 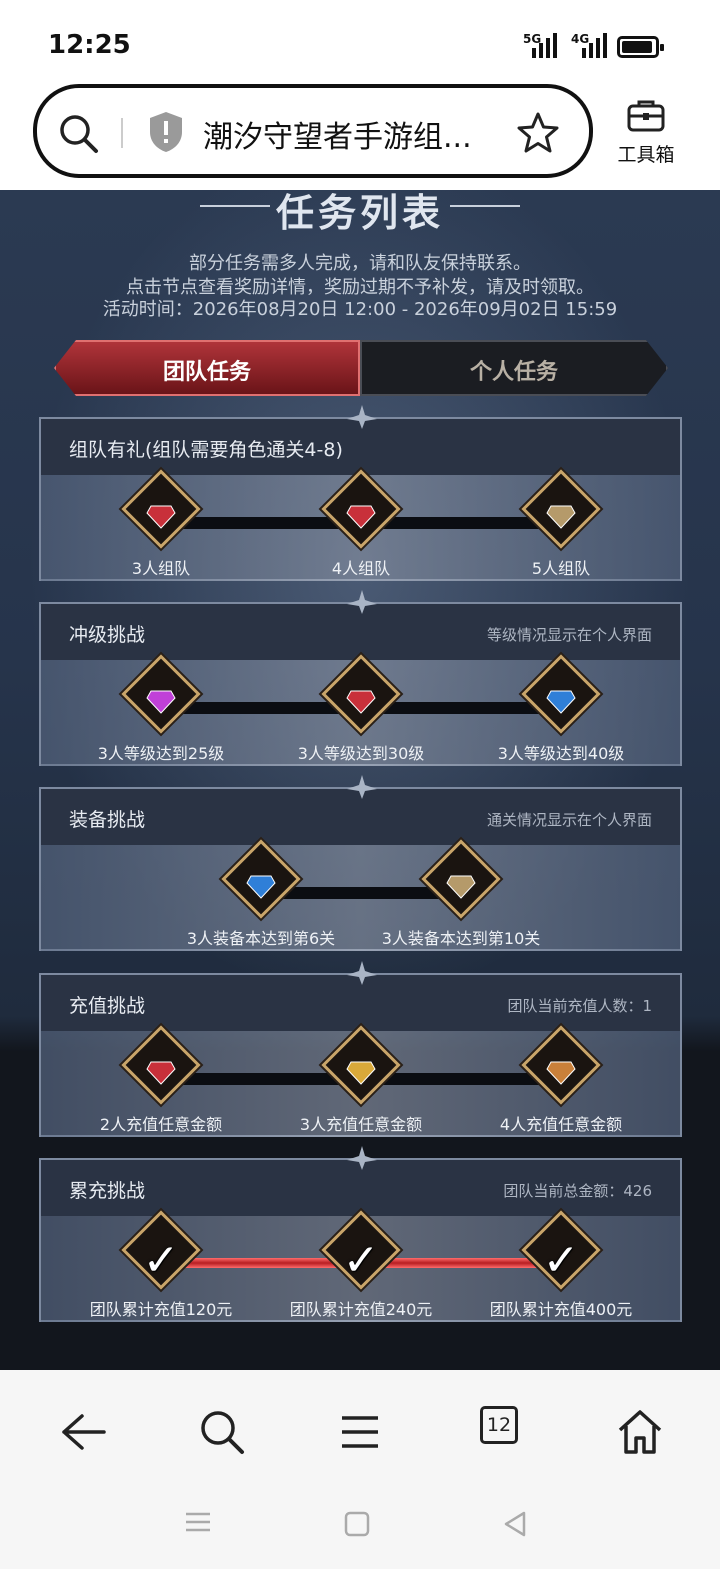 What do you see at coordinates (206, 372) in the screenshot?
I see `tab-team-label: 团队任务` at bounding box center [206, 372].